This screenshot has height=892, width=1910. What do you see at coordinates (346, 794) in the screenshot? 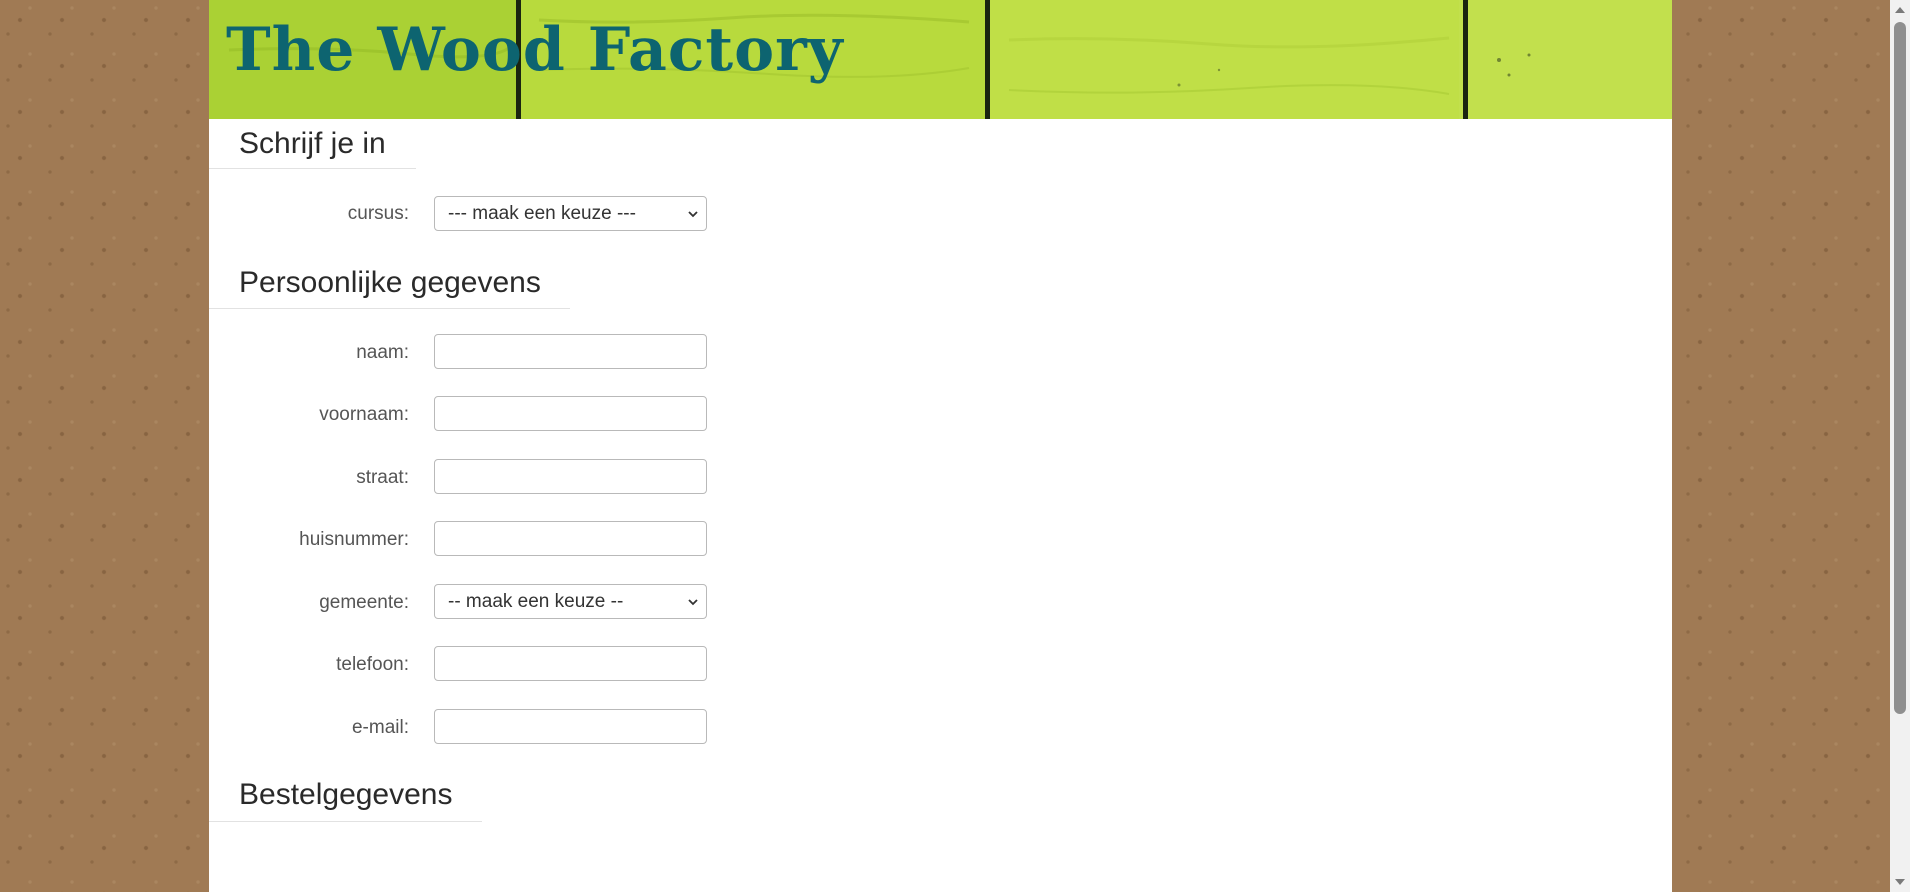
I see `section-heading-order: Bestelgegevens` at bounding box center [346, 794].